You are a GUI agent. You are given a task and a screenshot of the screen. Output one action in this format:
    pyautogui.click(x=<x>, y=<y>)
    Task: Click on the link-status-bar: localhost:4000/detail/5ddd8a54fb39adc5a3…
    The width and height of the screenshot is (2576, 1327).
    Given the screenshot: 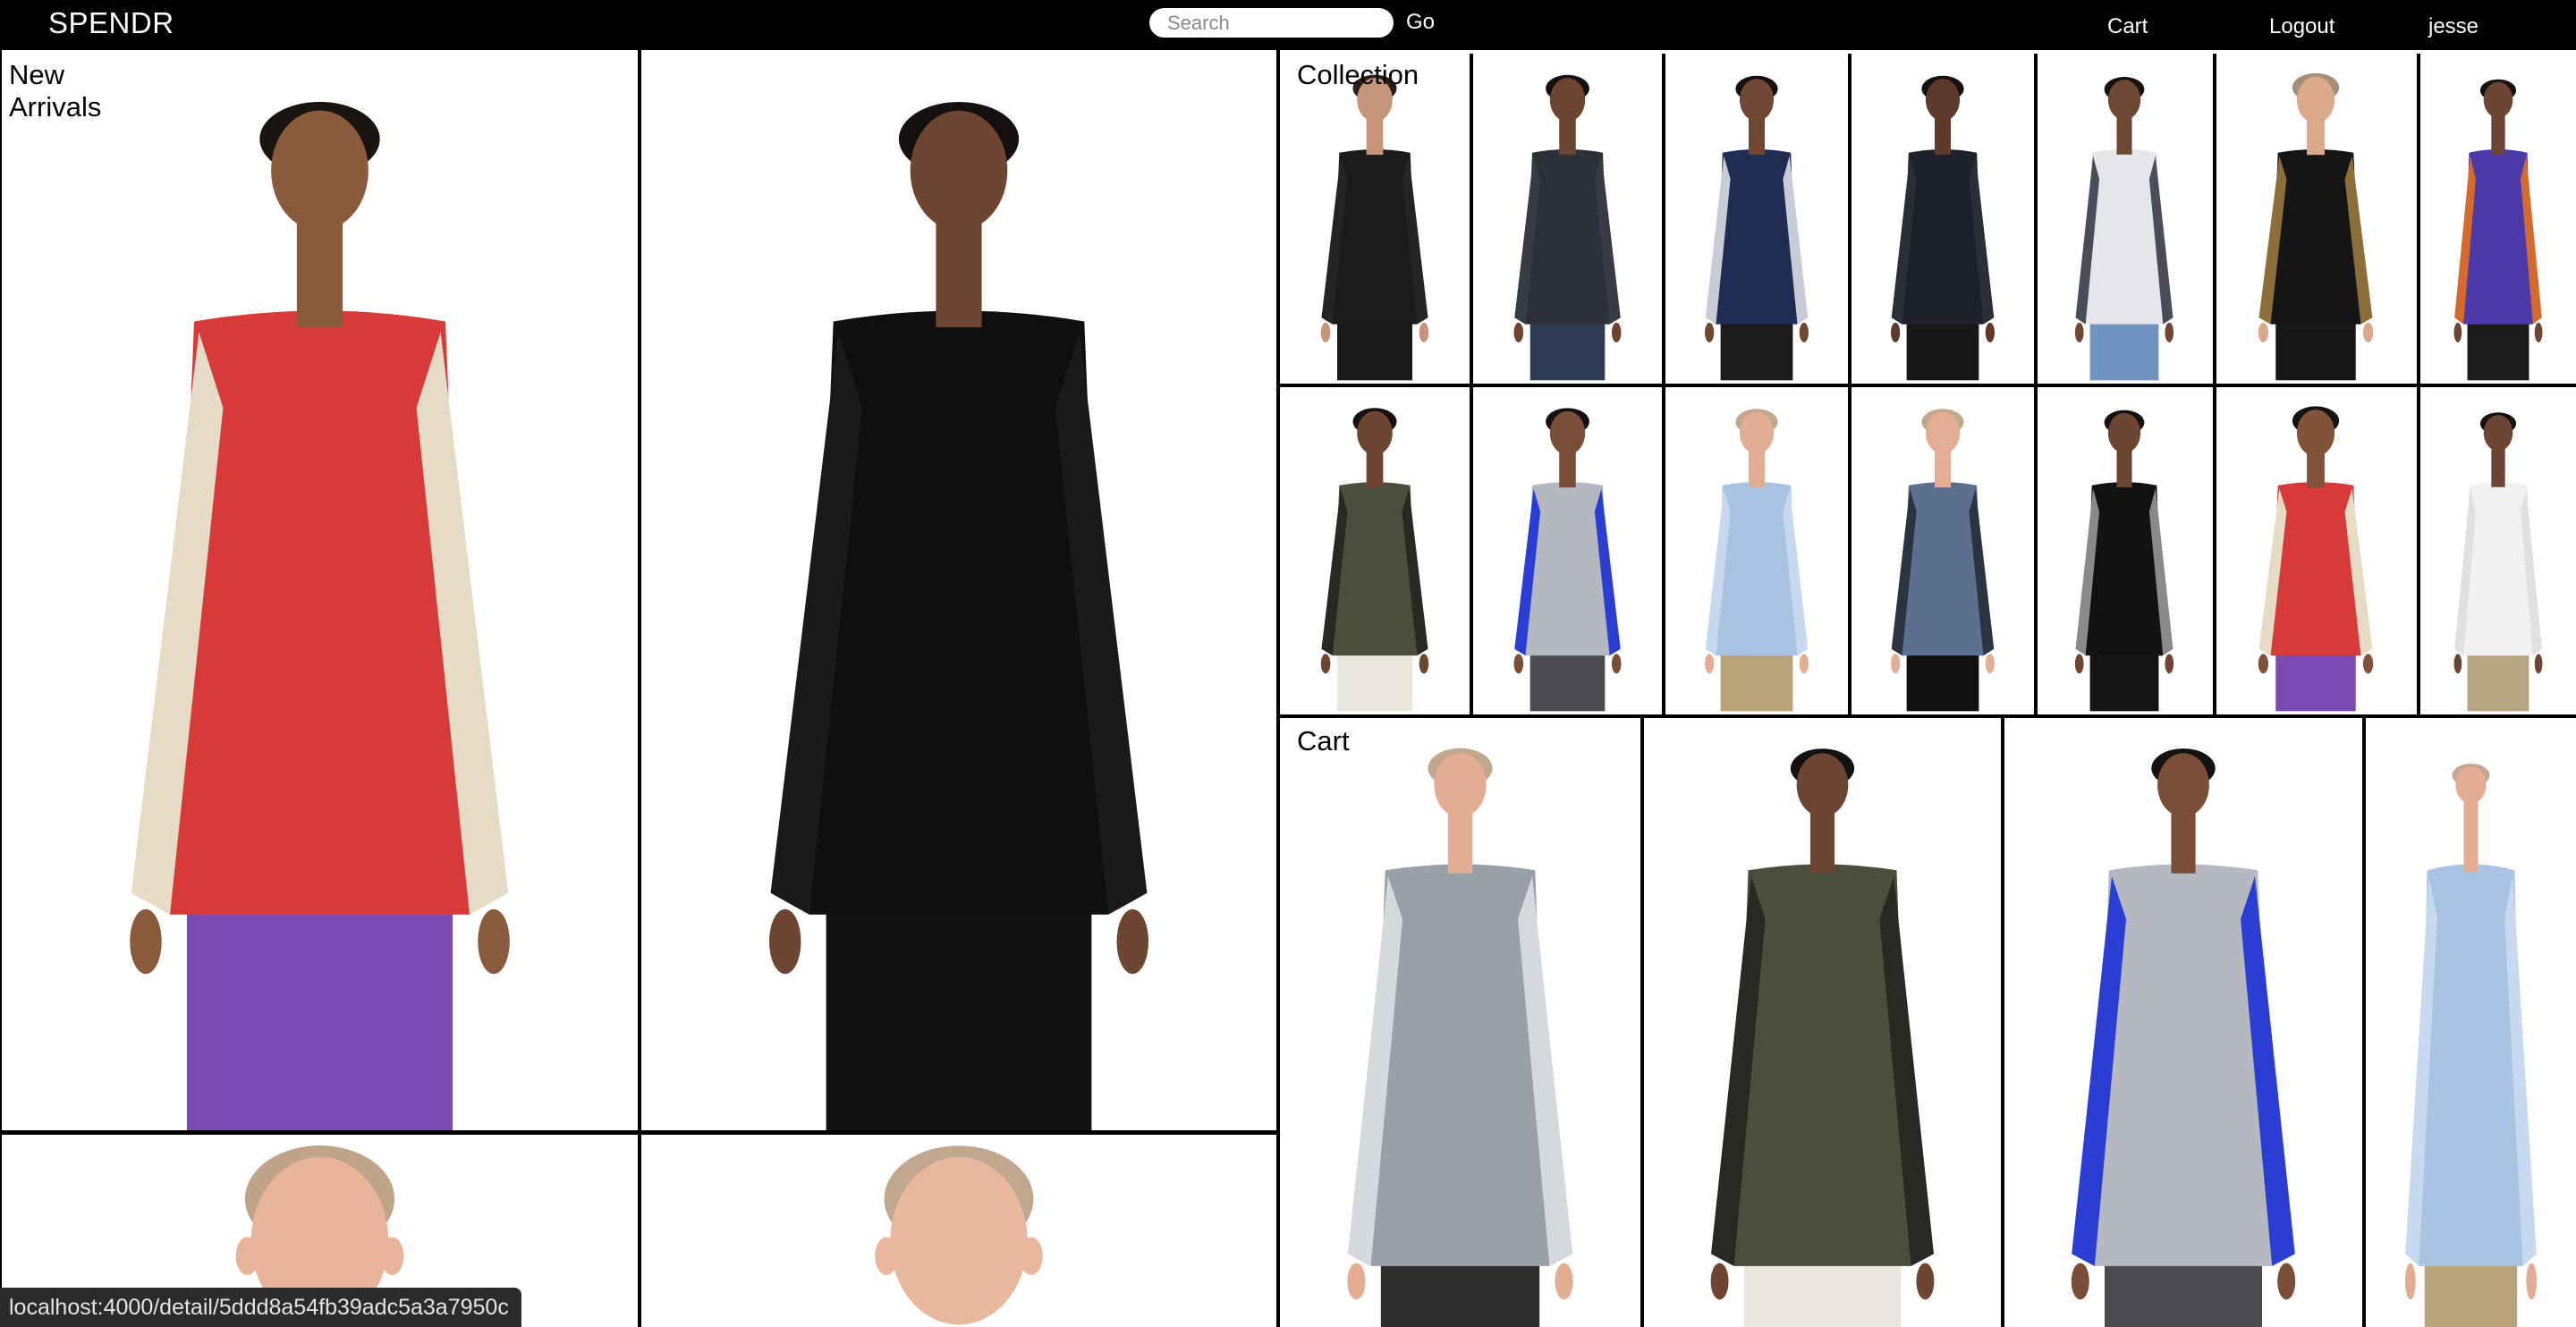 What is the action you would take?
    pyautogui.click(x=260, y=1307)
    